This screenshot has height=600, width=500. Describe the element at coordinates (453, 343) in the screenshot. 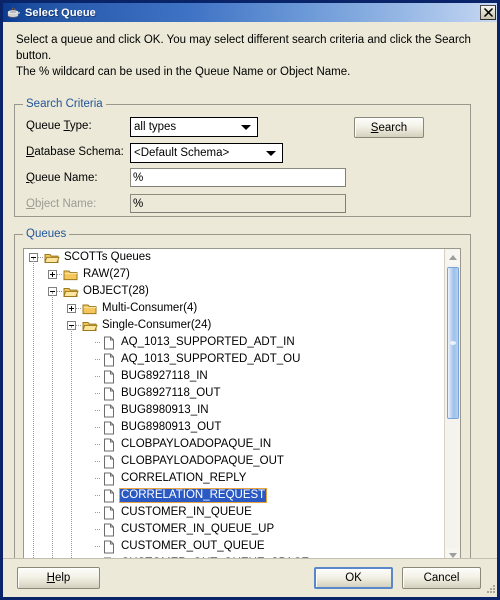

I see `scrollbar-thumb` at that location.